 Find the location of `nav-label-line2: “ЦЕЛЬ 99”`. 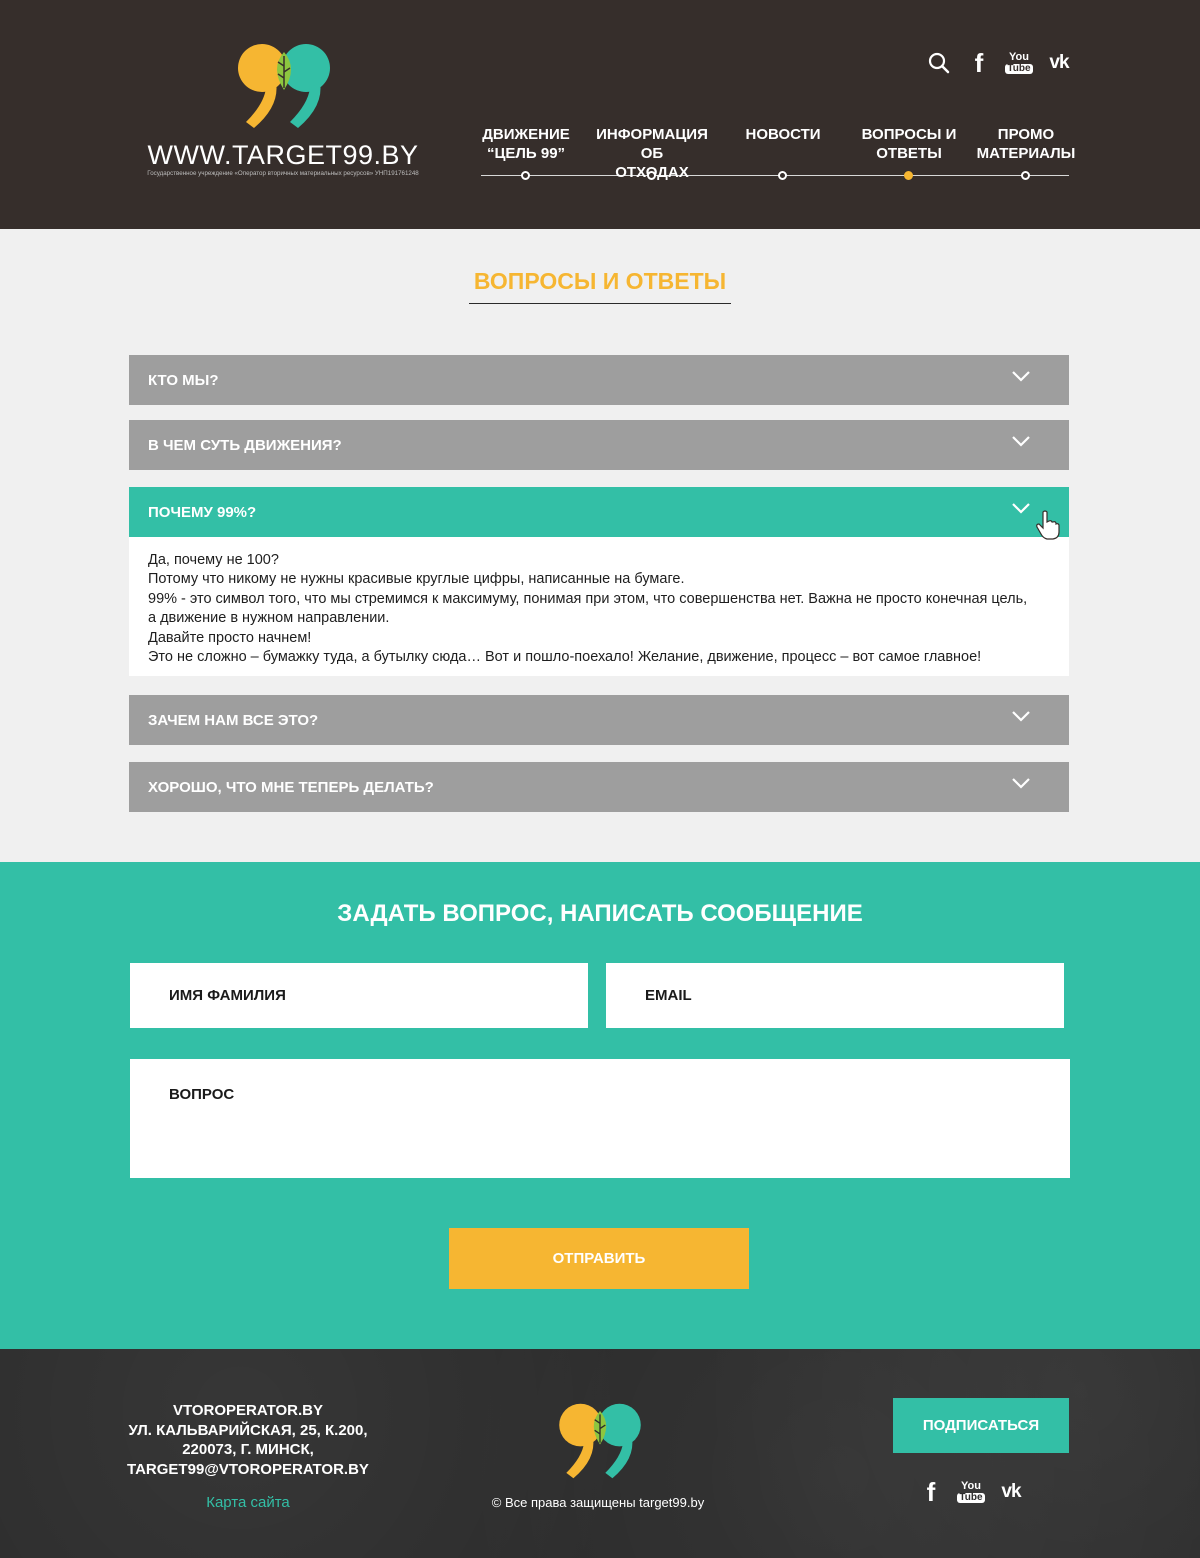

nav-label-line2: “ЦЕЛЬ 99” is located at coordinates (526, 153).